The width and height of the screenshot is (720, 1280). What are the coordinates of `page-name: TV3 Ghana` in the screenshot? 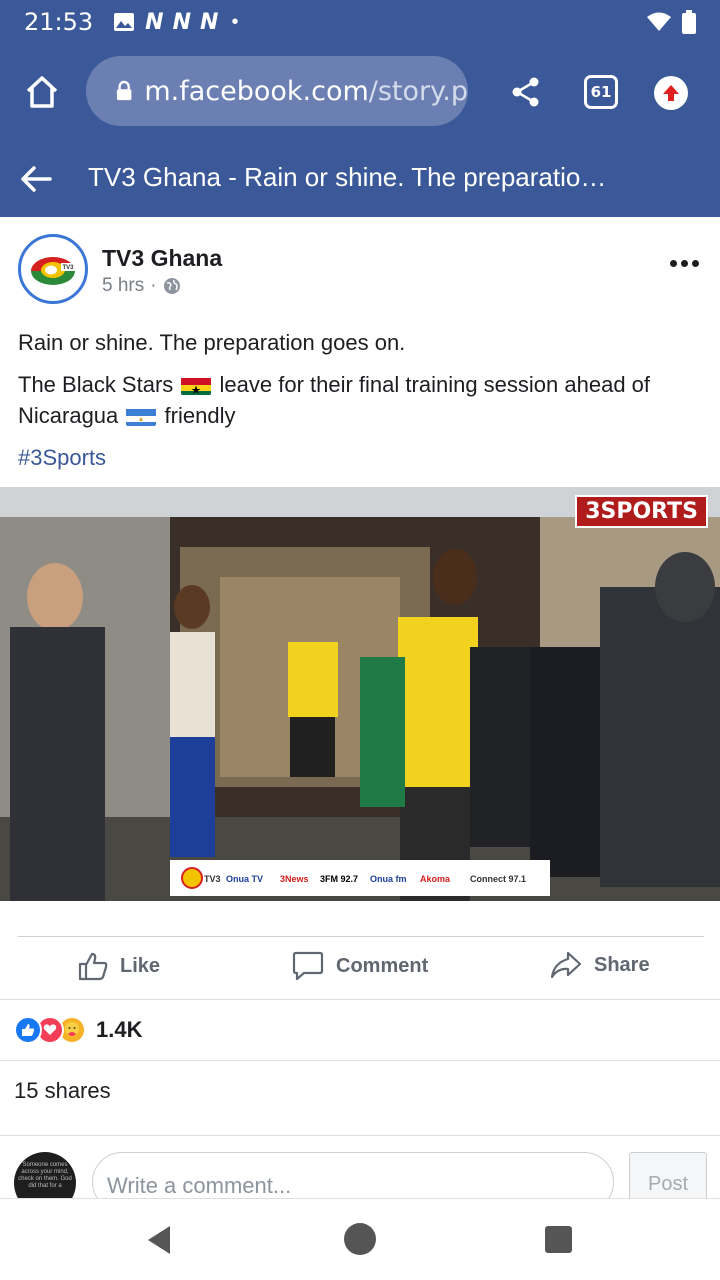 It's located at (162, 258).